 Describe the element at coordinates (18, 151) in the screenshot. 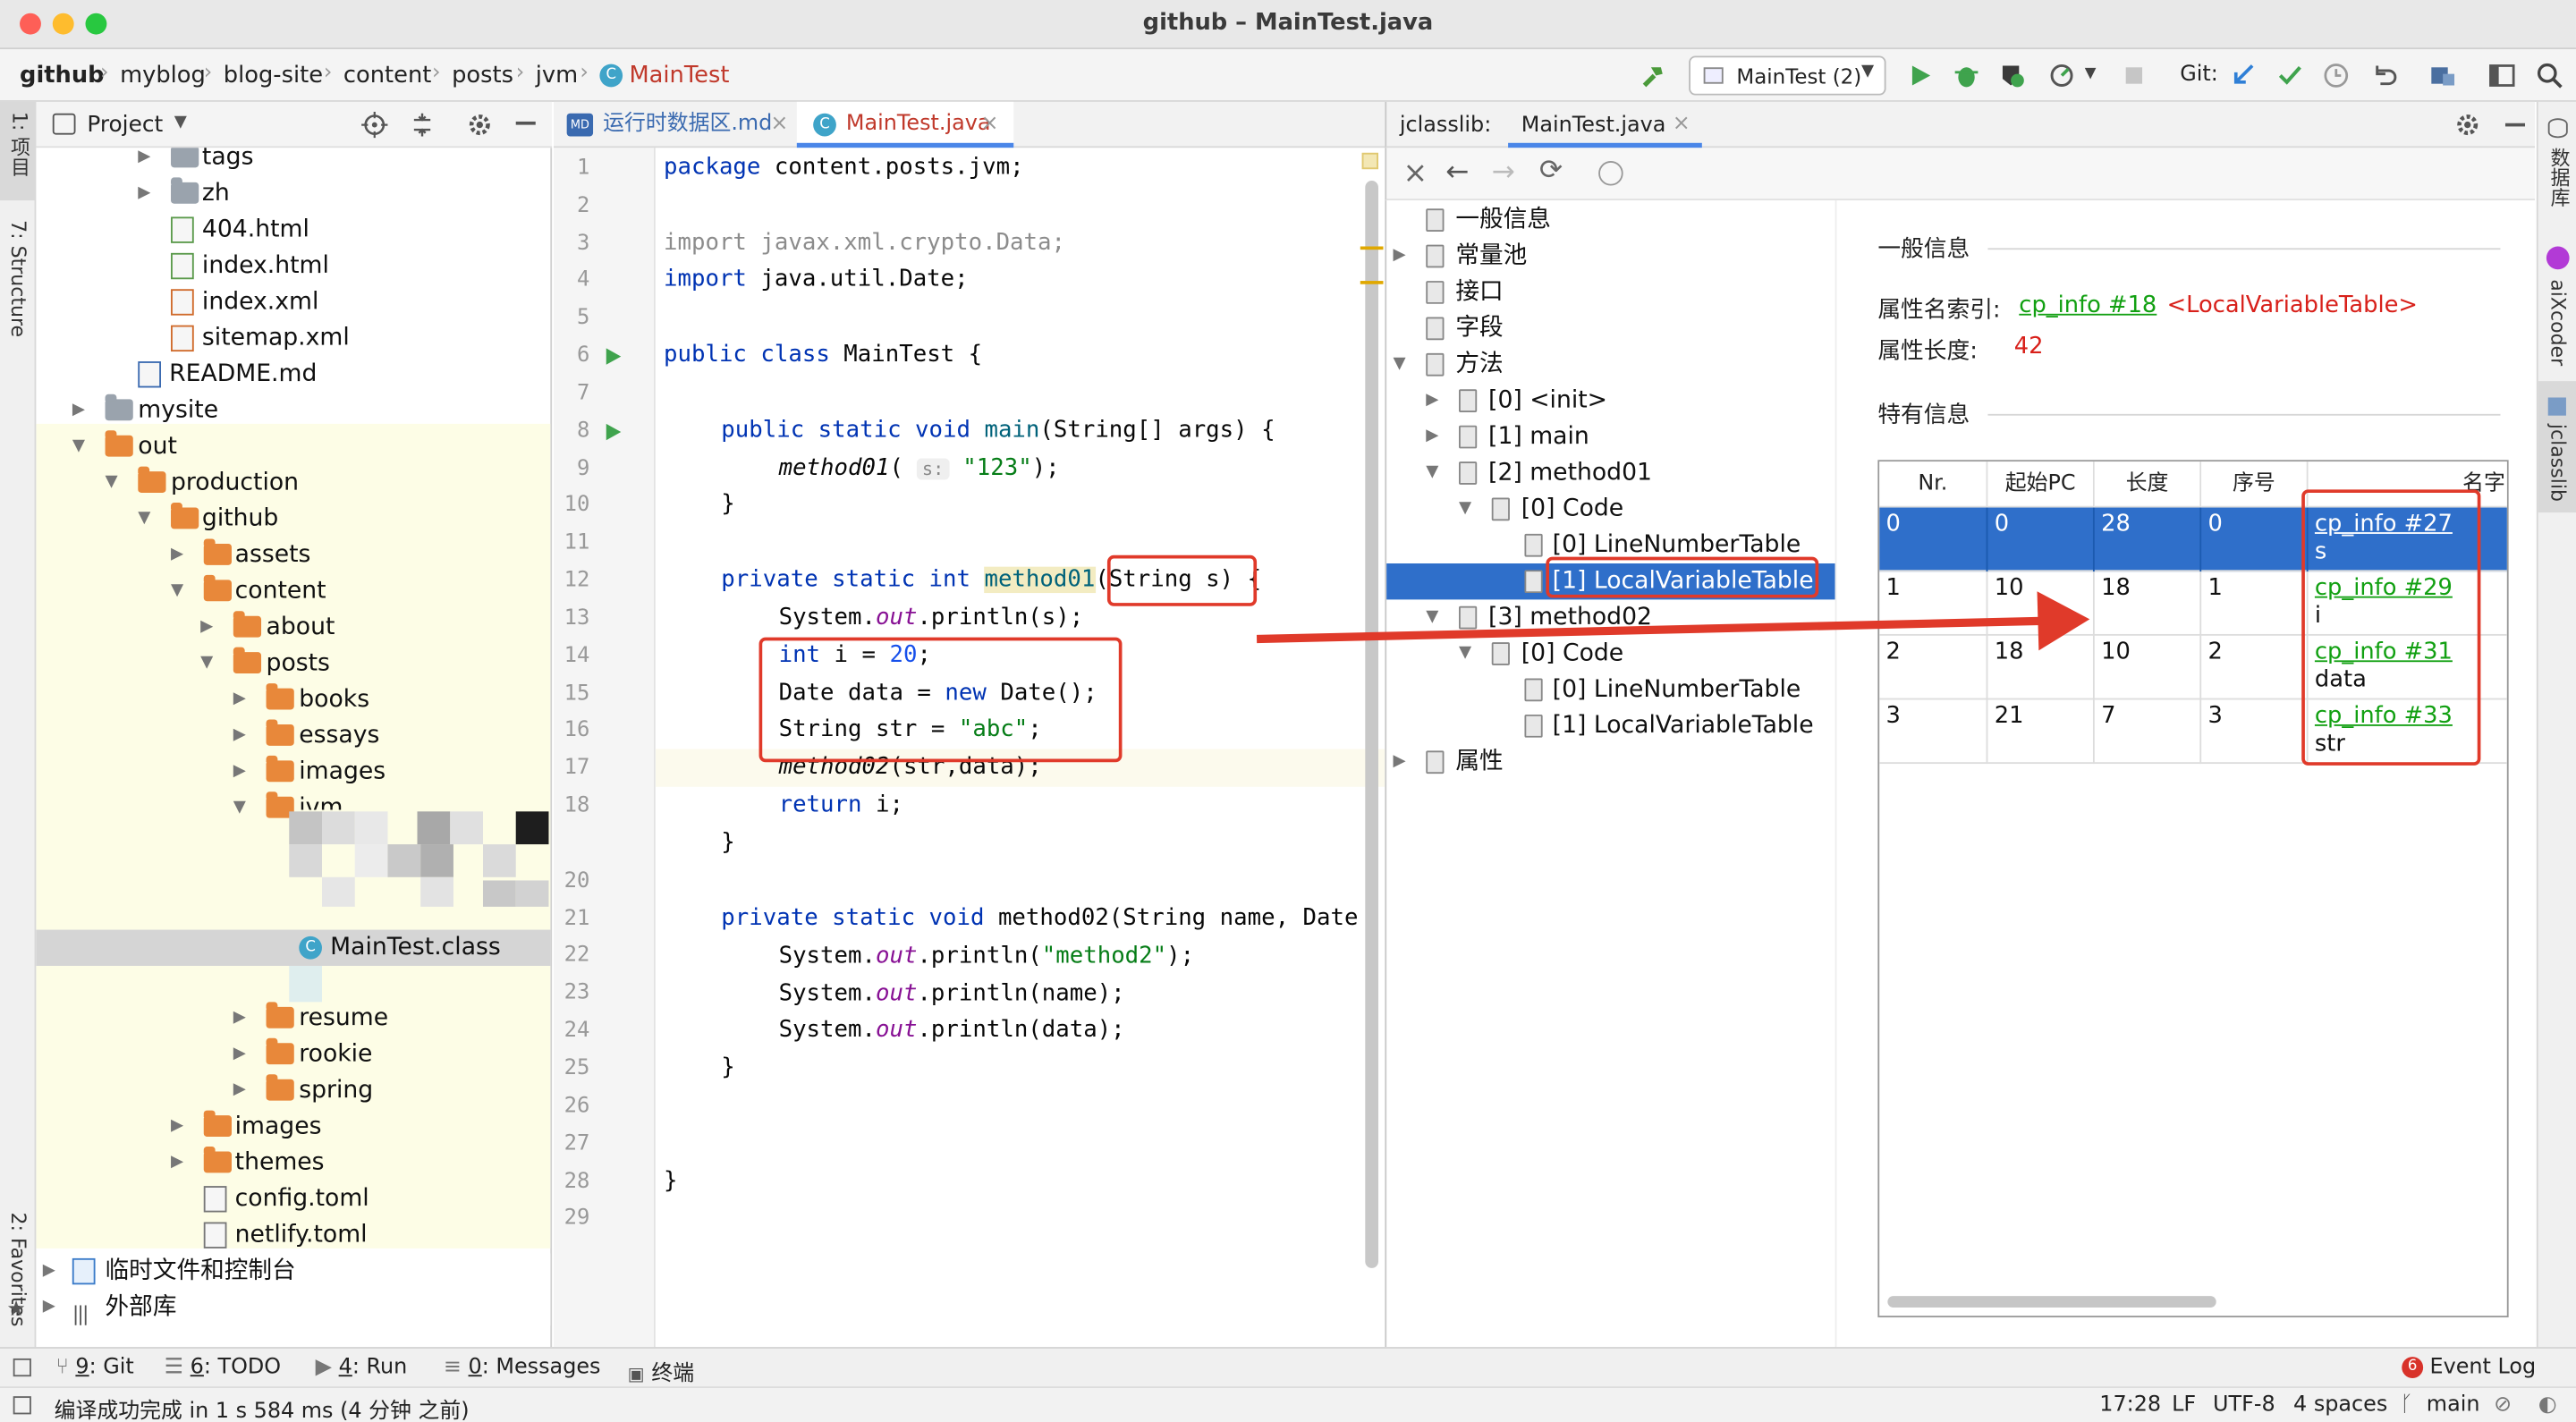

I see `project-tool-tab: 1: 项目` at that location.